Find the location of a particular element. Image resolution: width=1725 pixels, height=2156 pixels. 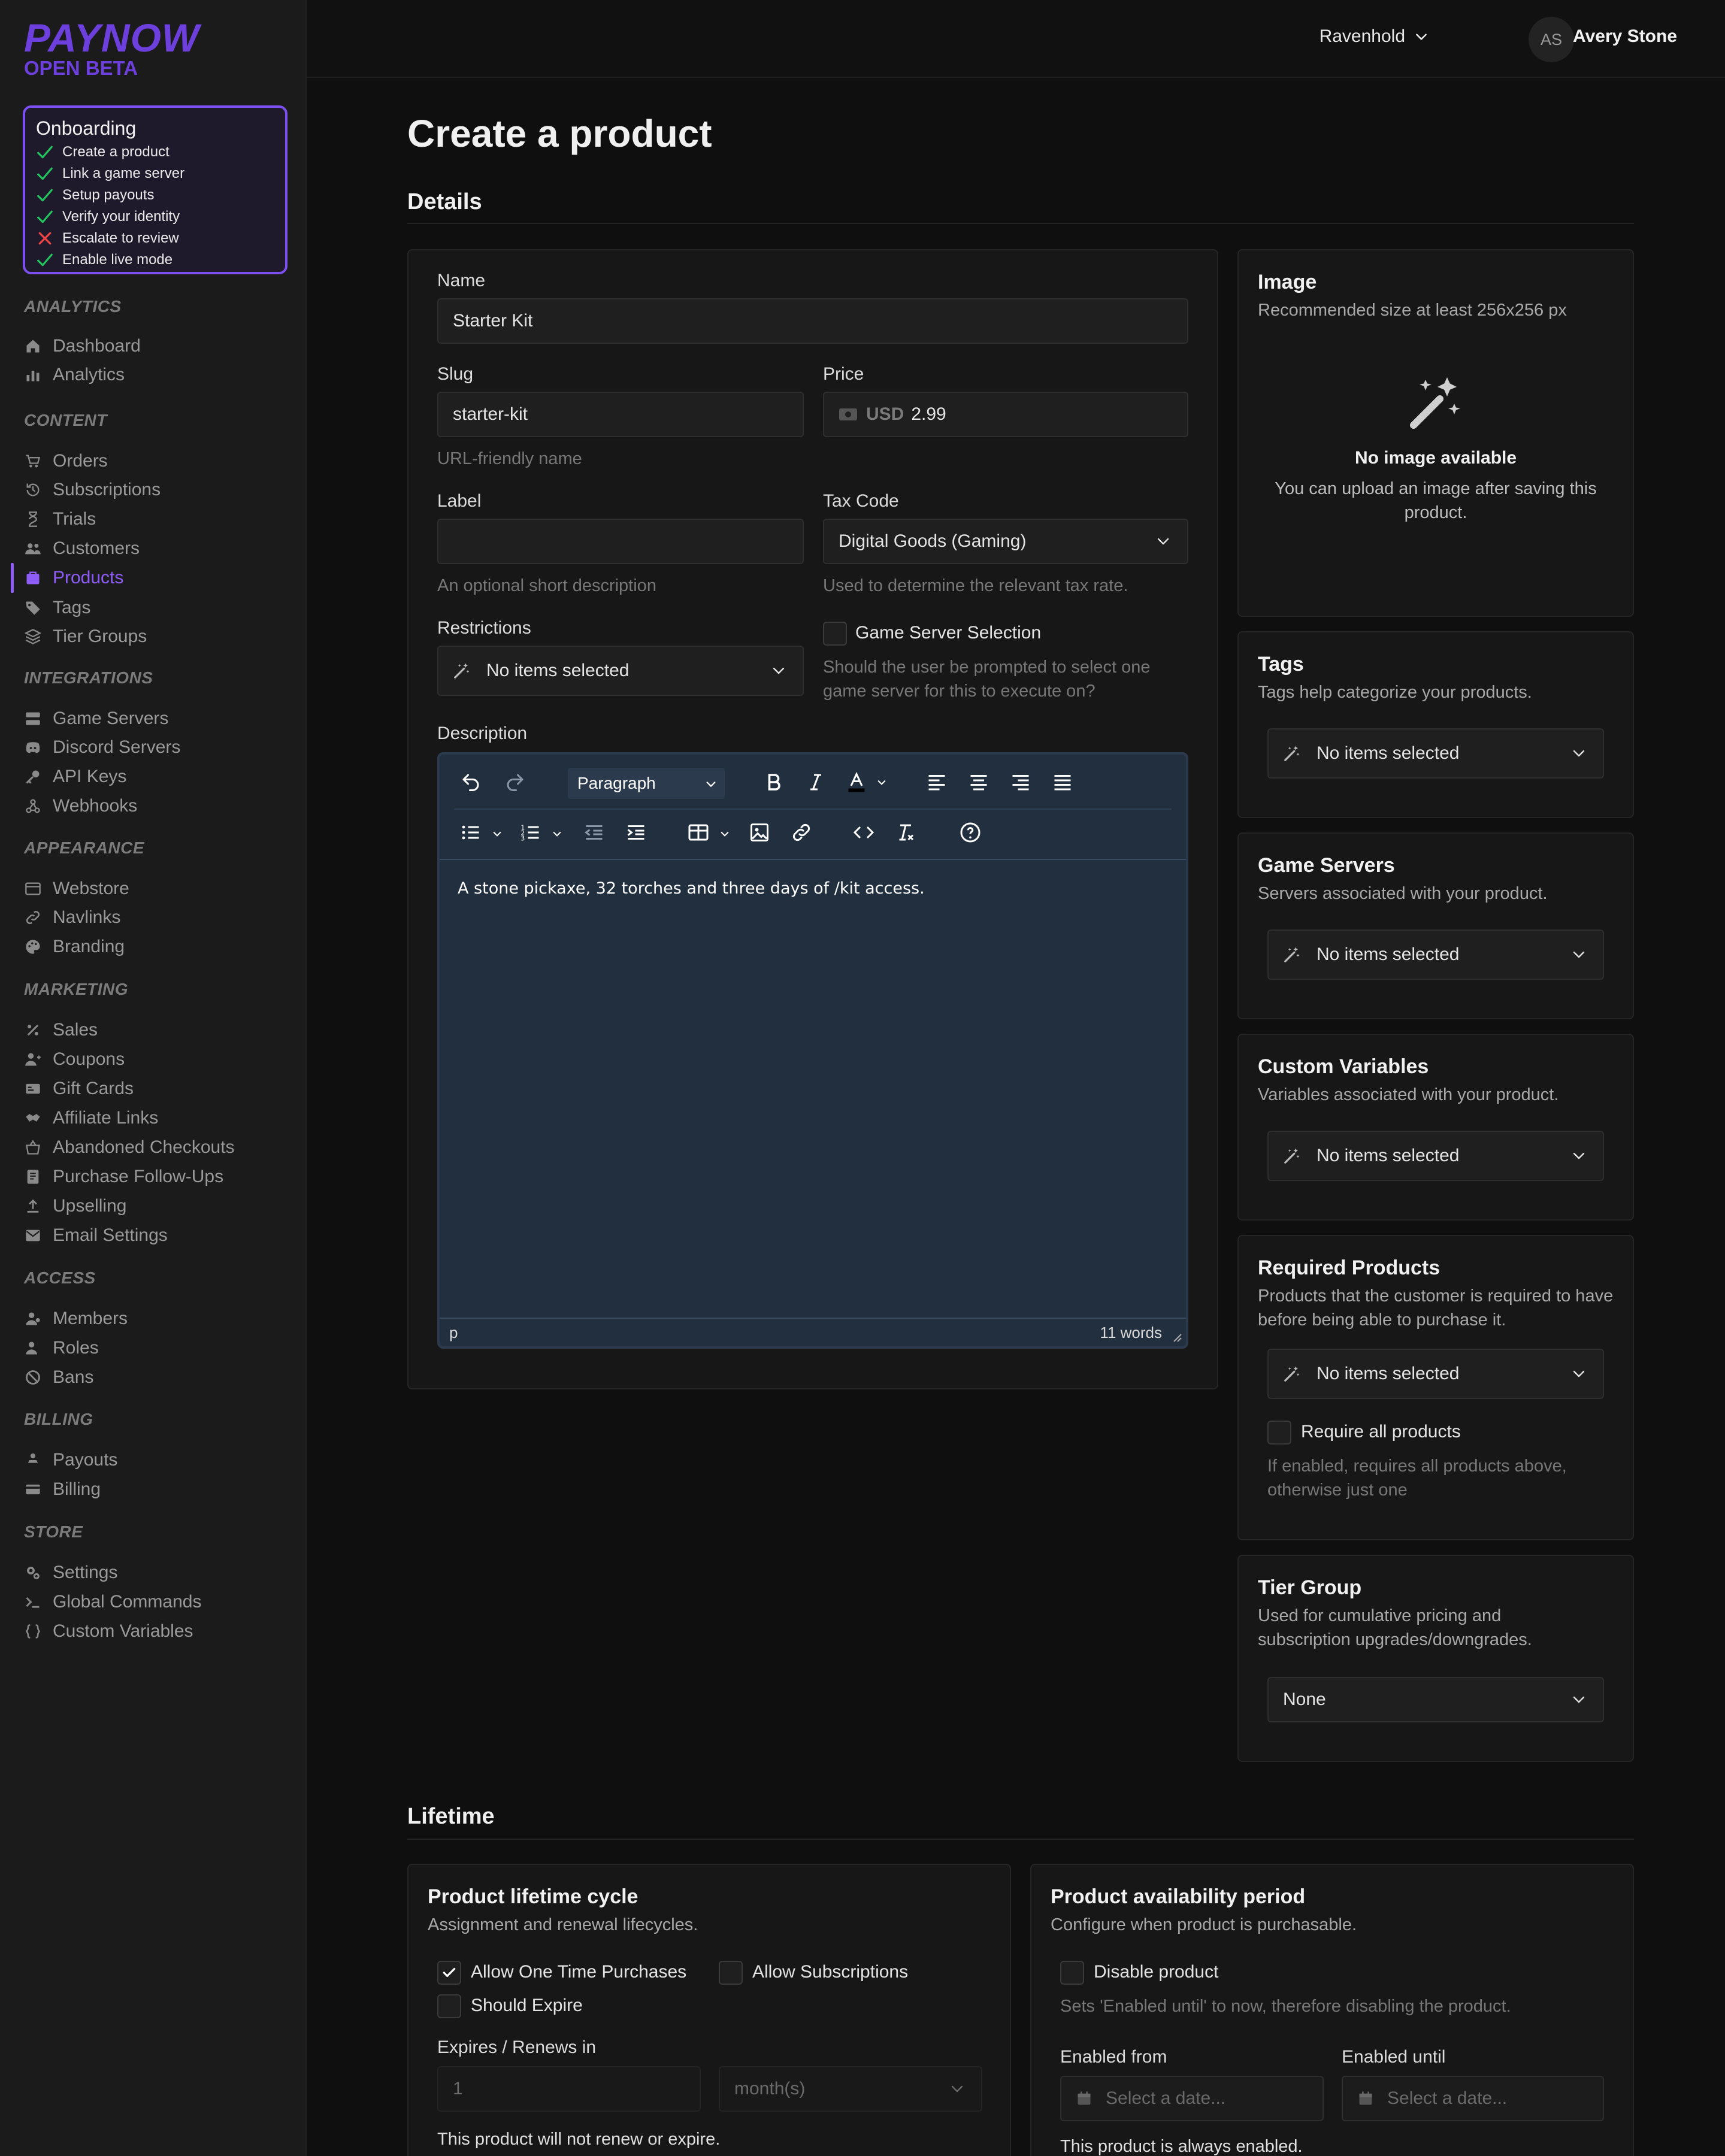

sidebar-item-label: Global Commands is located at coordinates (127, 1602).